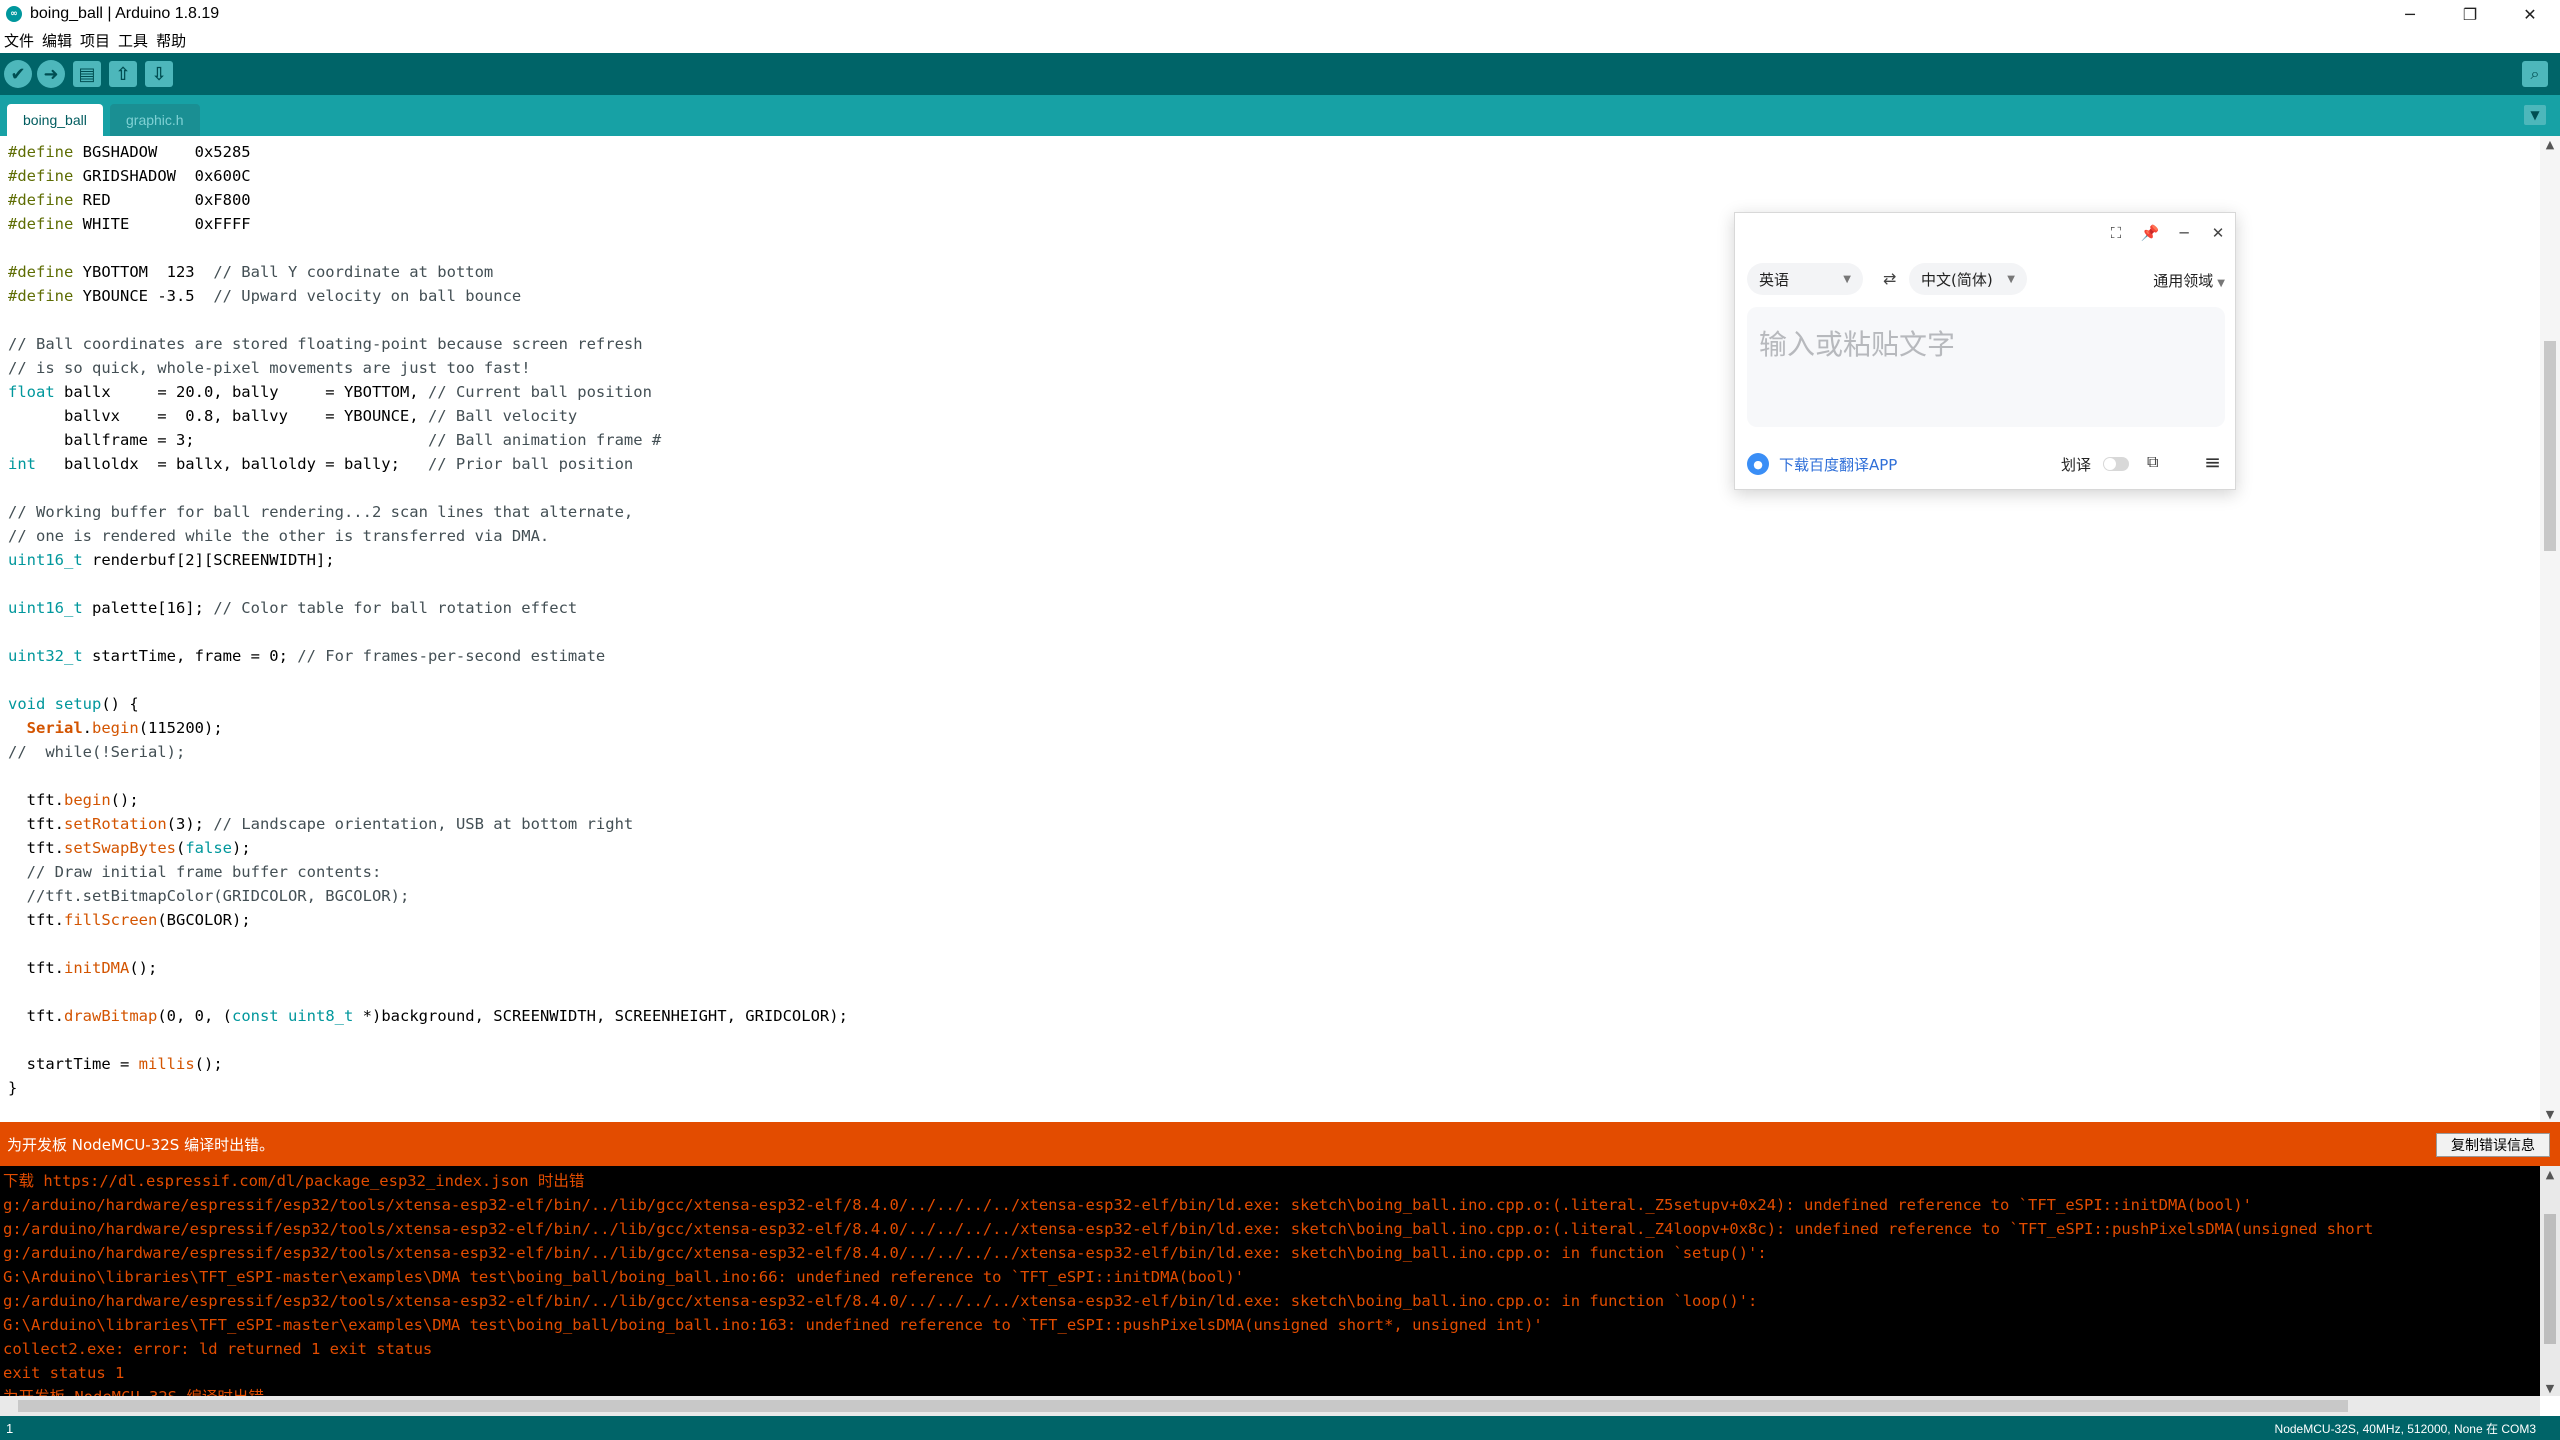 The width and height of the screenshot is (2560, 1440). What do you see at coordinates (2150, 233) in the screenshot?
I see `pin-icon: 📌` at bounding box center [2150, 233].